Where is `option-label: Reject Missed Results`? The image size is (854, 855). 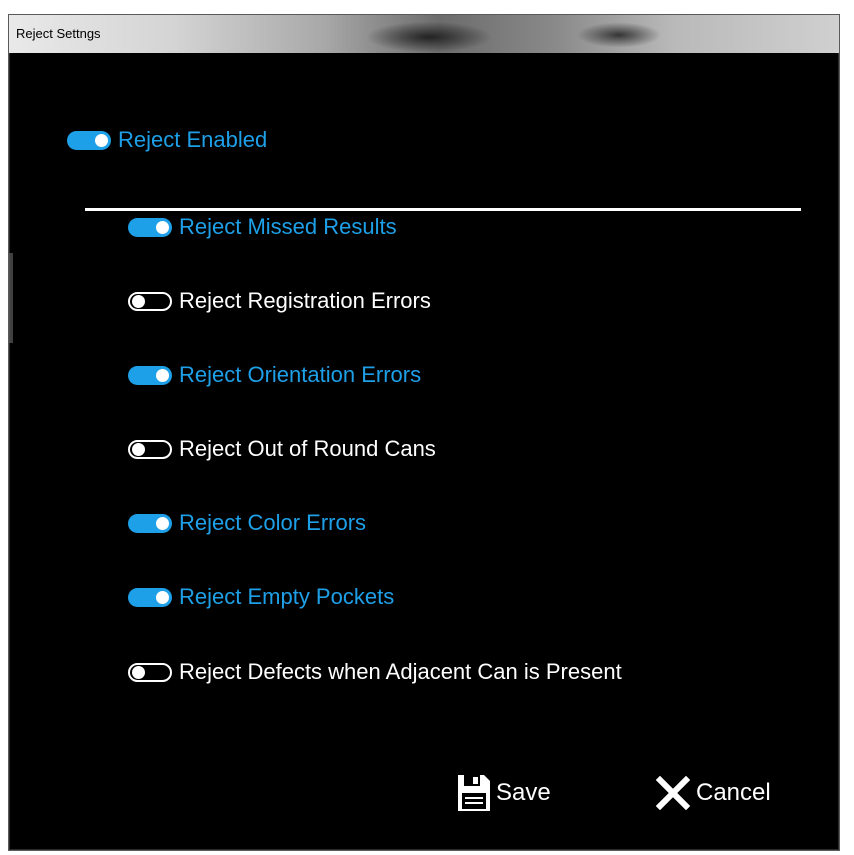 option-label: Reject Missed Results is located at coordinates (288, 226).